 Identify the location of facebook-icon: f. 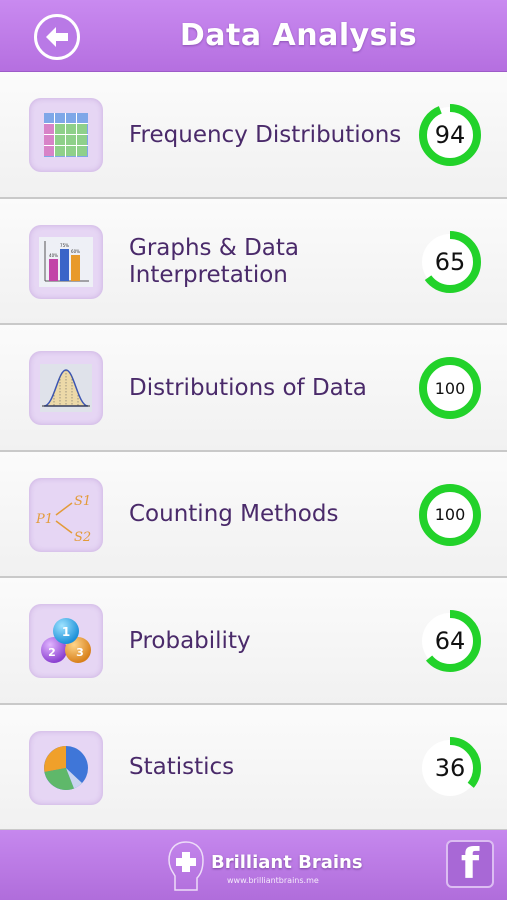
(470, 863).